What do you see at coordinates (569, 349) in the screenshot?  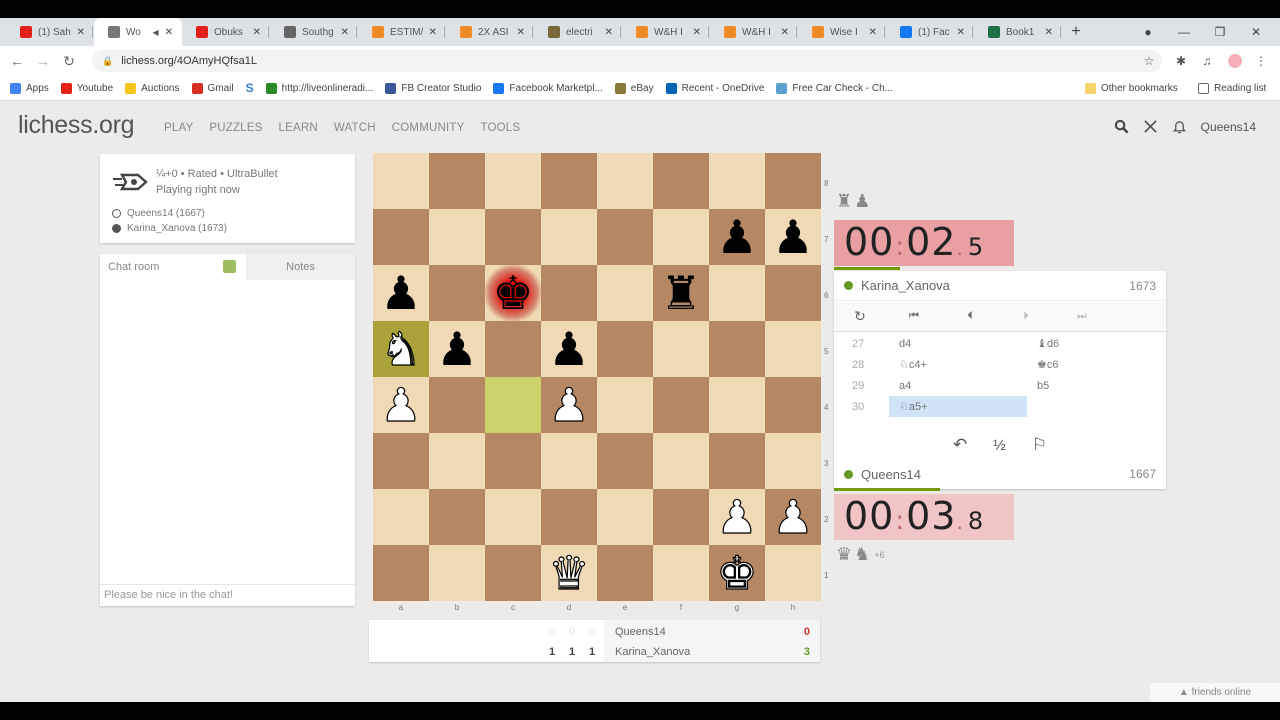 I see `square-d5: ♟` at bounding box center [569, 349].